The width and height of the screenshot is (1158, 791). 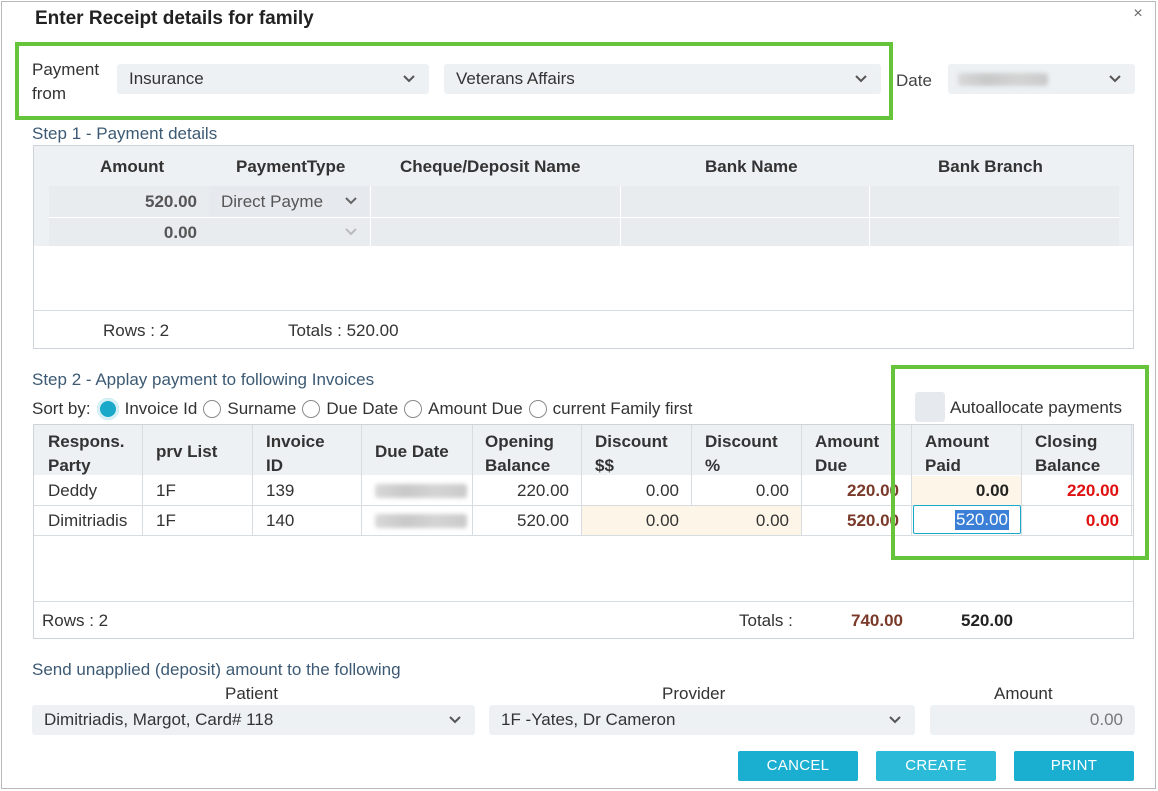 What do you see at coordinates (543, 520) in the screenshot?
I see `row2-opening: 520.00` at bounding box center [543, 520].